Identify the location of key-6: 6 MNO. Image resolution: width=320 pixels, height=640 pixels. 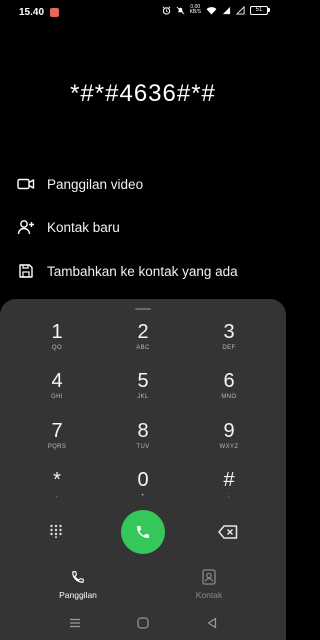
(229, 392).